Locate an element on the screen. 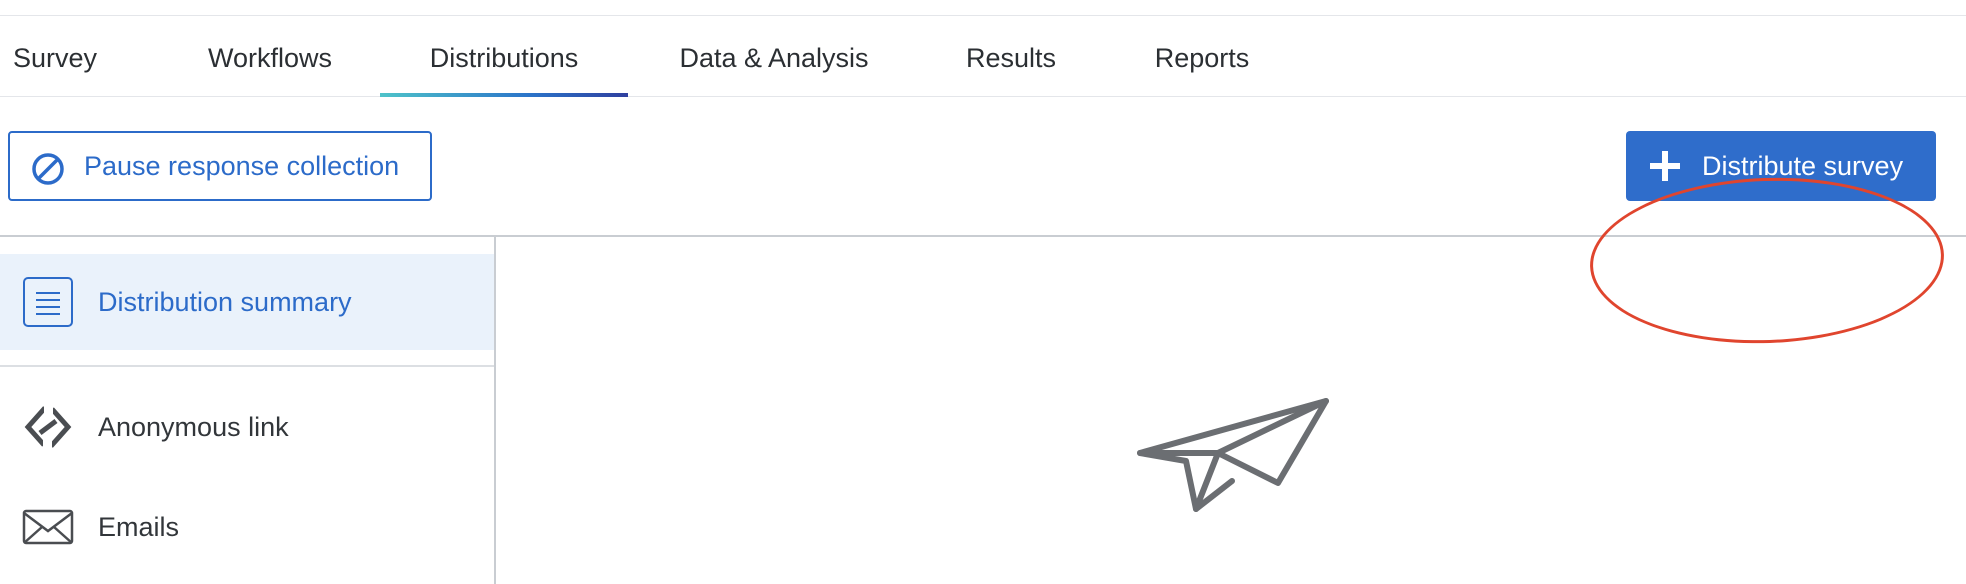 The width and height of the screenshot is (1966, 584). distribute-survey-button: Distribute survey is located at coordinates (1781, 166).